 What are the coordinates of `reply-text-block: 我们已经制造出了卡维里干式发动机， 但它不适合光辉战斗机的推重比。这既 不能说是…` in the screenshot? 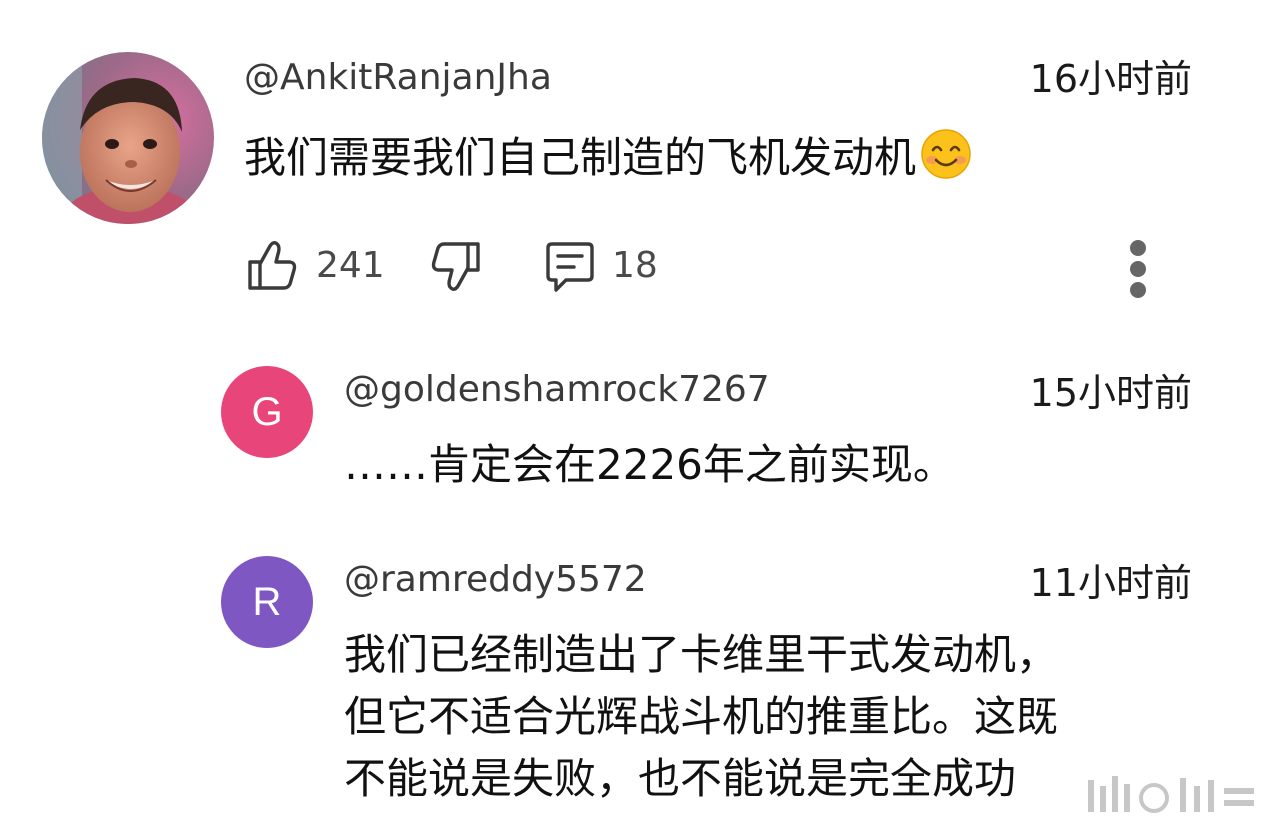 It's located at (774, 717).